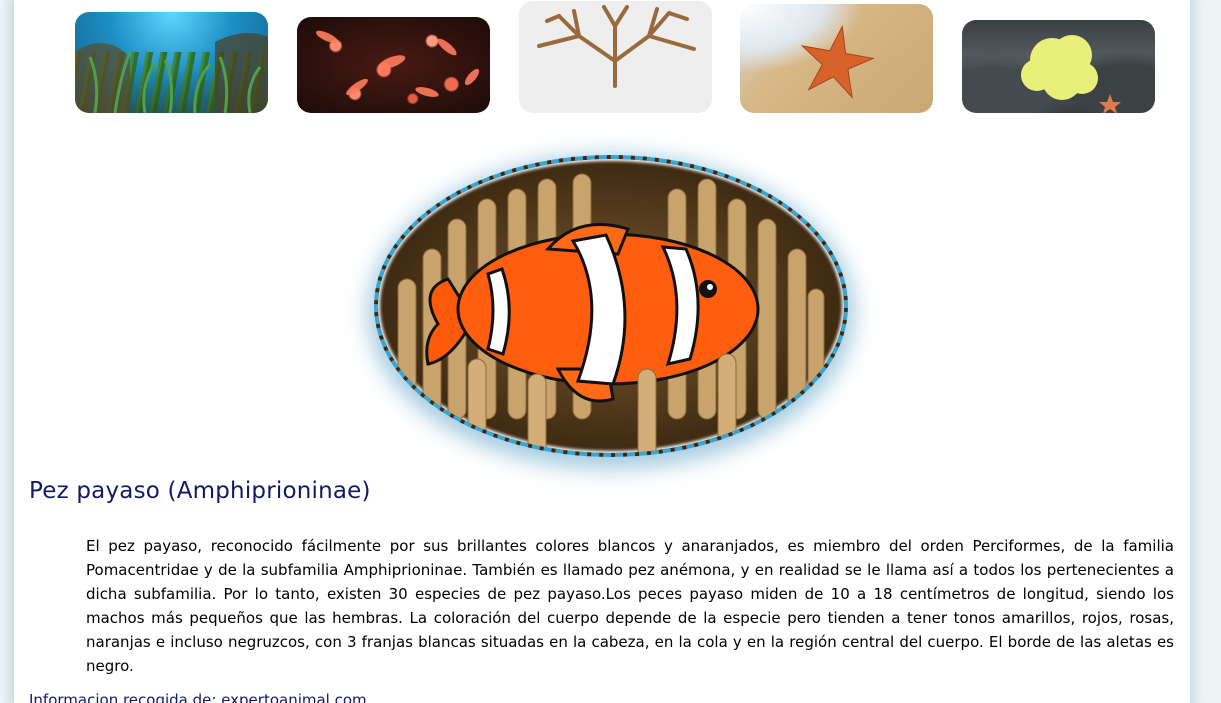 The image size is (1221, 703). I want to click on sponge-illustration, so click(1071, 74).